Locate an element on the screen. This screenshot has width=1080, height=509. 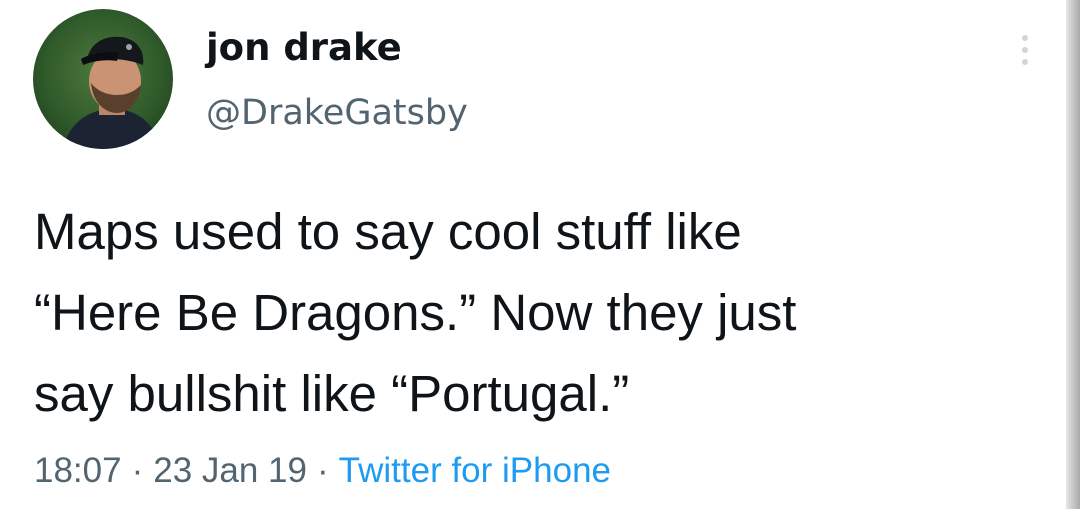
more-options-button is located at coordinates (1025, 50).